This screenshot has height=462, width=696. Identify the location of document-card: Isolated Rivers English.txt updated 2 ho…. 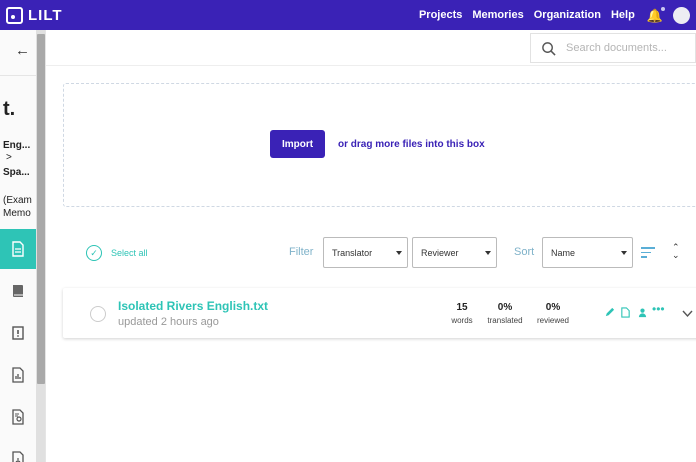
(379, 313).